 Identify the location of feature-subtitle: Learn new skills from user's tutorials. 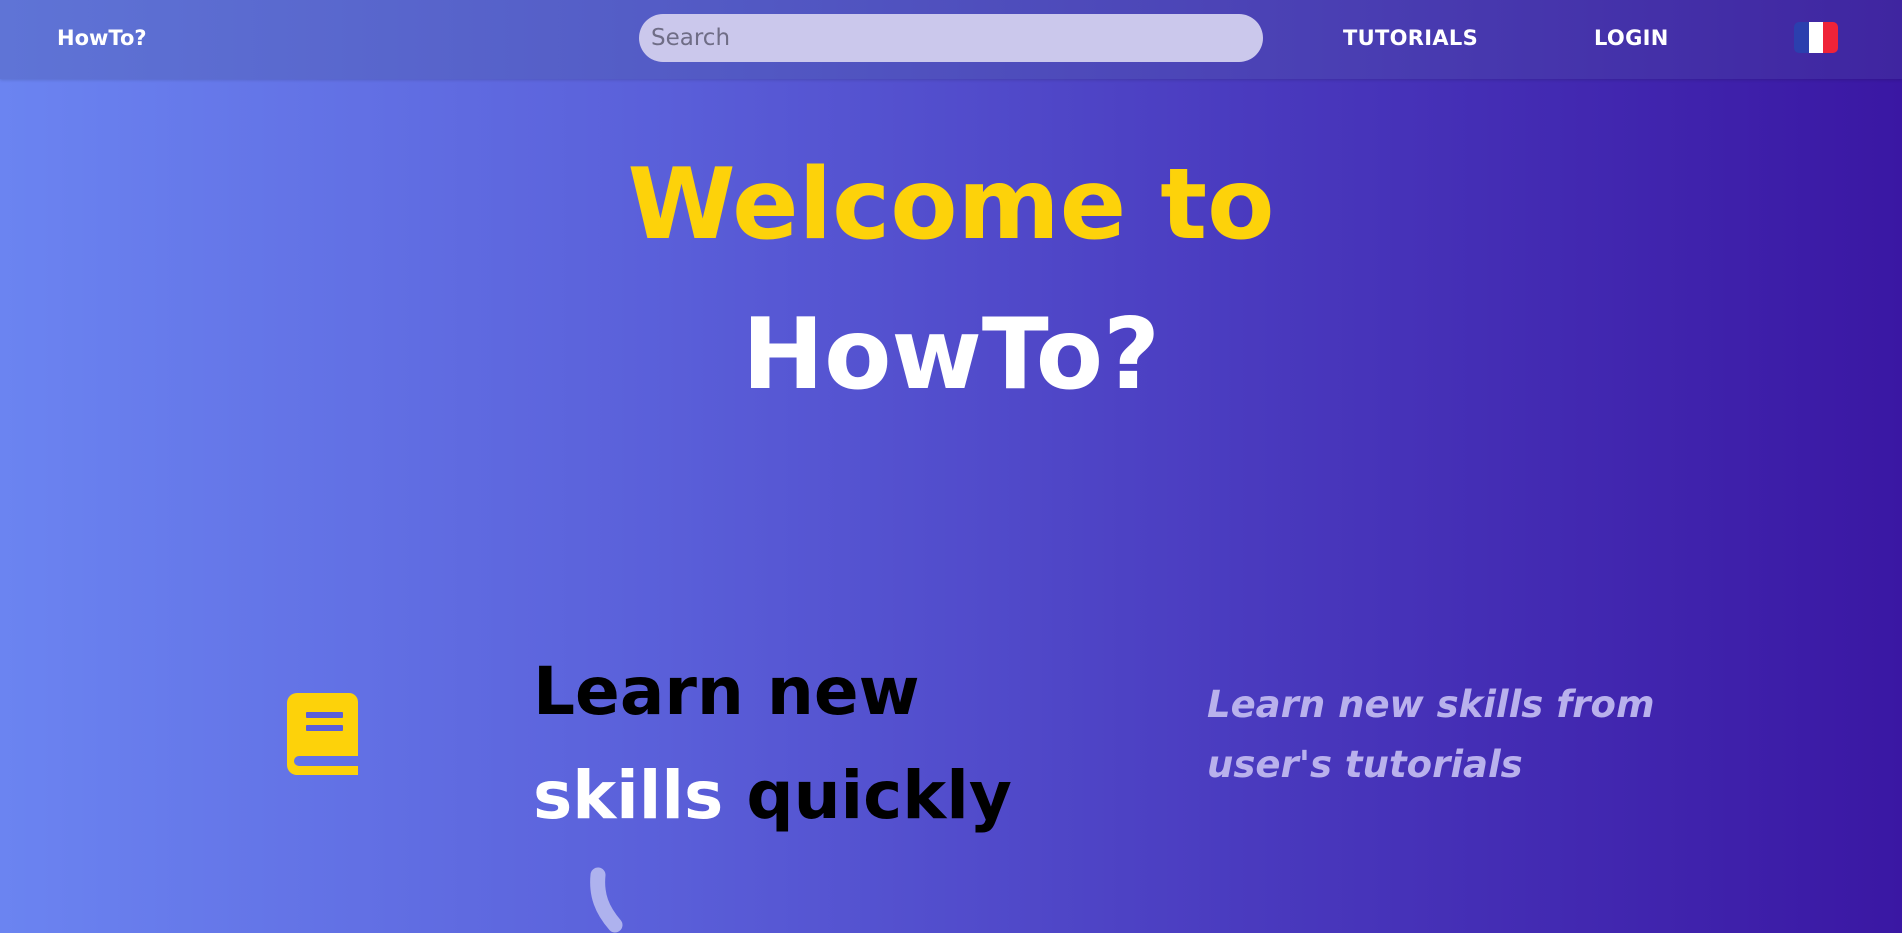
(1447, 735).